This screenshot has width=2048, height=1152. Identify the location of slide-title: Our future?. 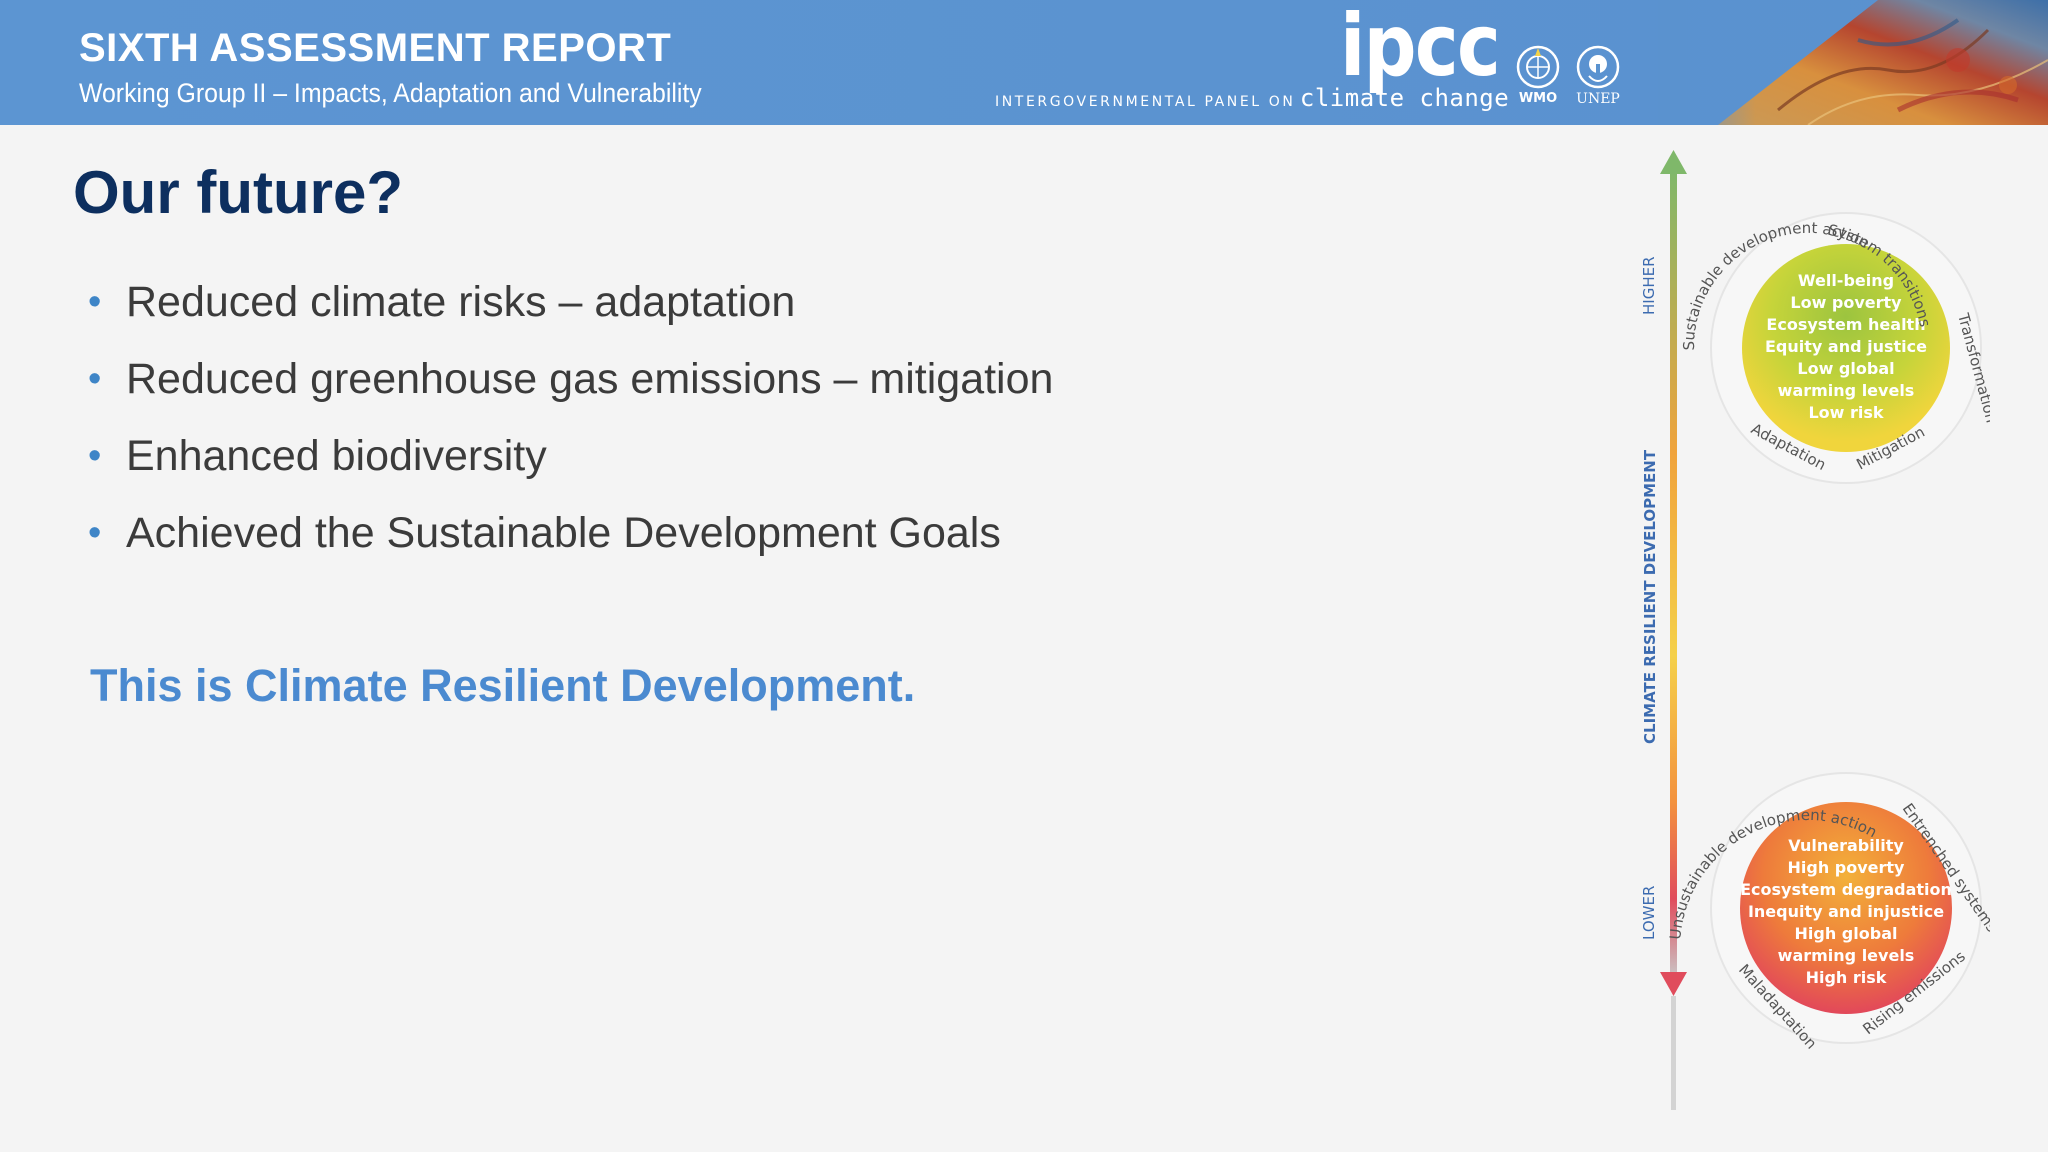
(238, 192).